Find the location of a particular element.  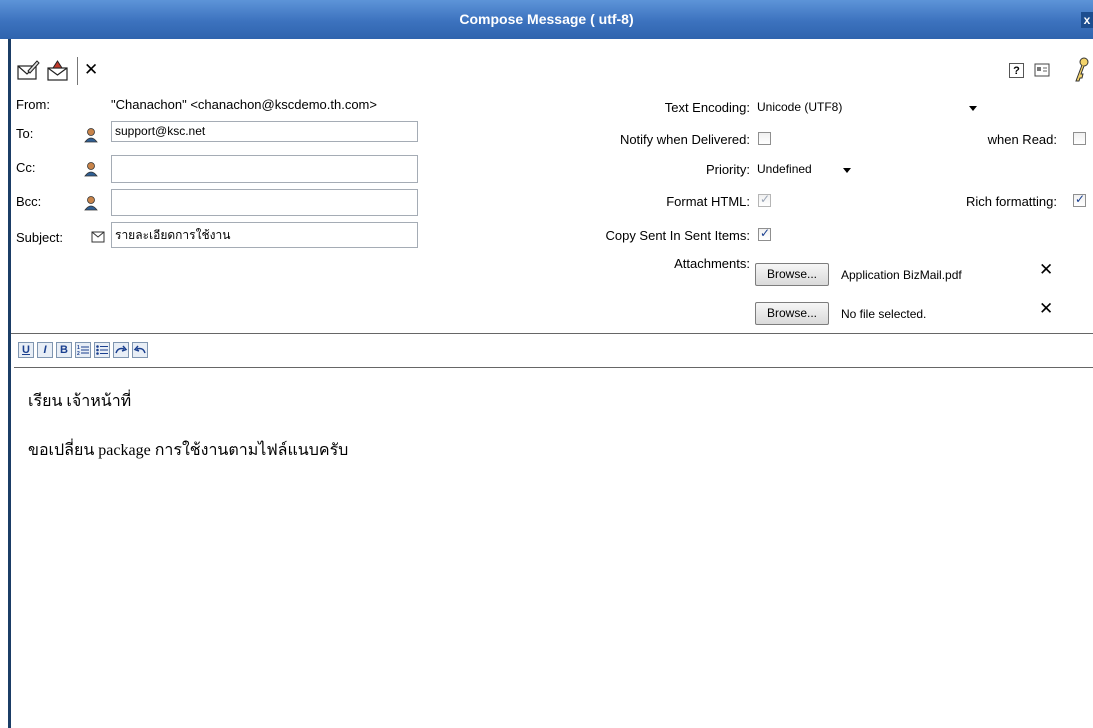

close-window-button: x is located at coordinates (1087, 20).